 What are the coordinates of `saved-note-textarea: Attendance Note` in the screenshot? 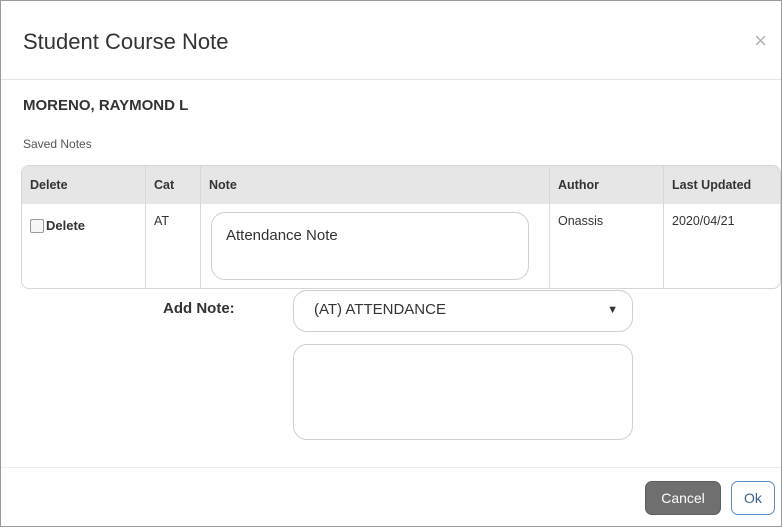 It's located at (370, 246).